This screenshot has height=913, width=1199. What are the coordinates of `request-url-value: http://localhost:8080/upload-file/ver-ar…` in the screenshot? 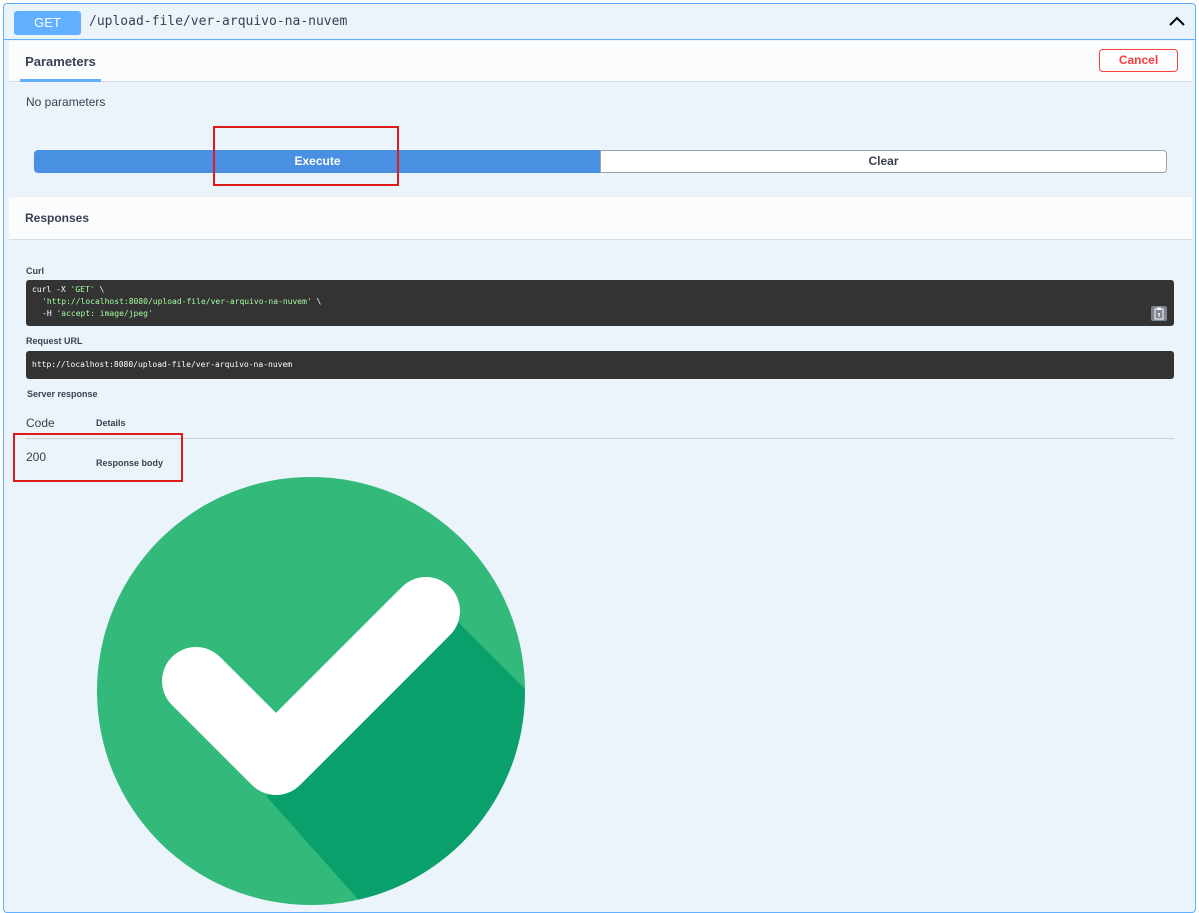 It's located at (162, 364).